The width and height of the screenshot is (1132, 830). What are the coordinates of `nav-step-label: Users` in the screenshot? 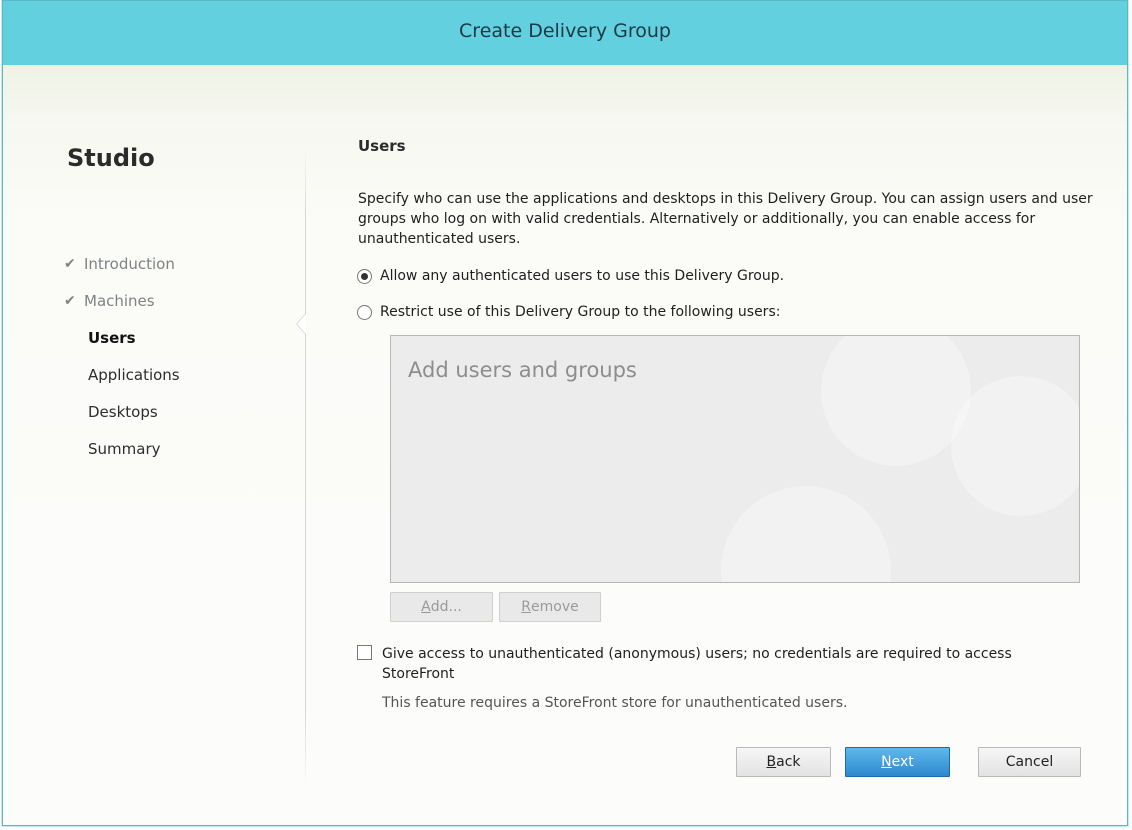 It's located at (112, 337).